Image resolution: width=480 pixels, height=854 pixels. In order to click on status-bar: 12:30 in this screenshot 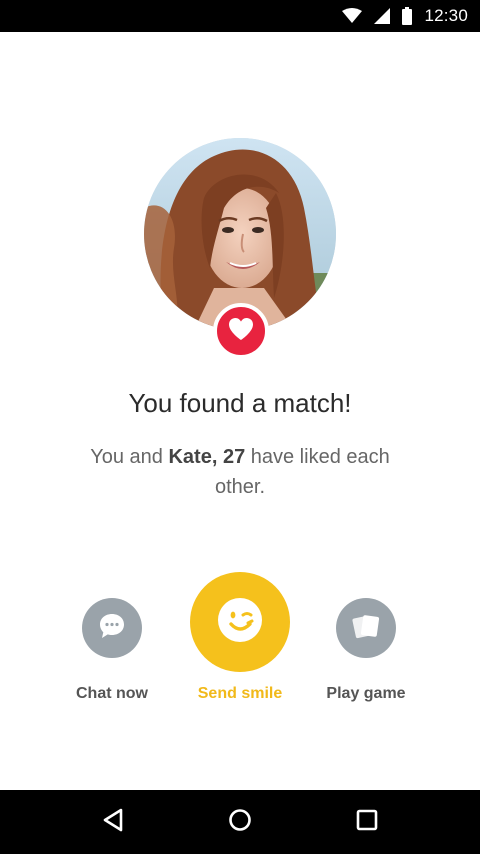, I will do `click(240, 16)`.